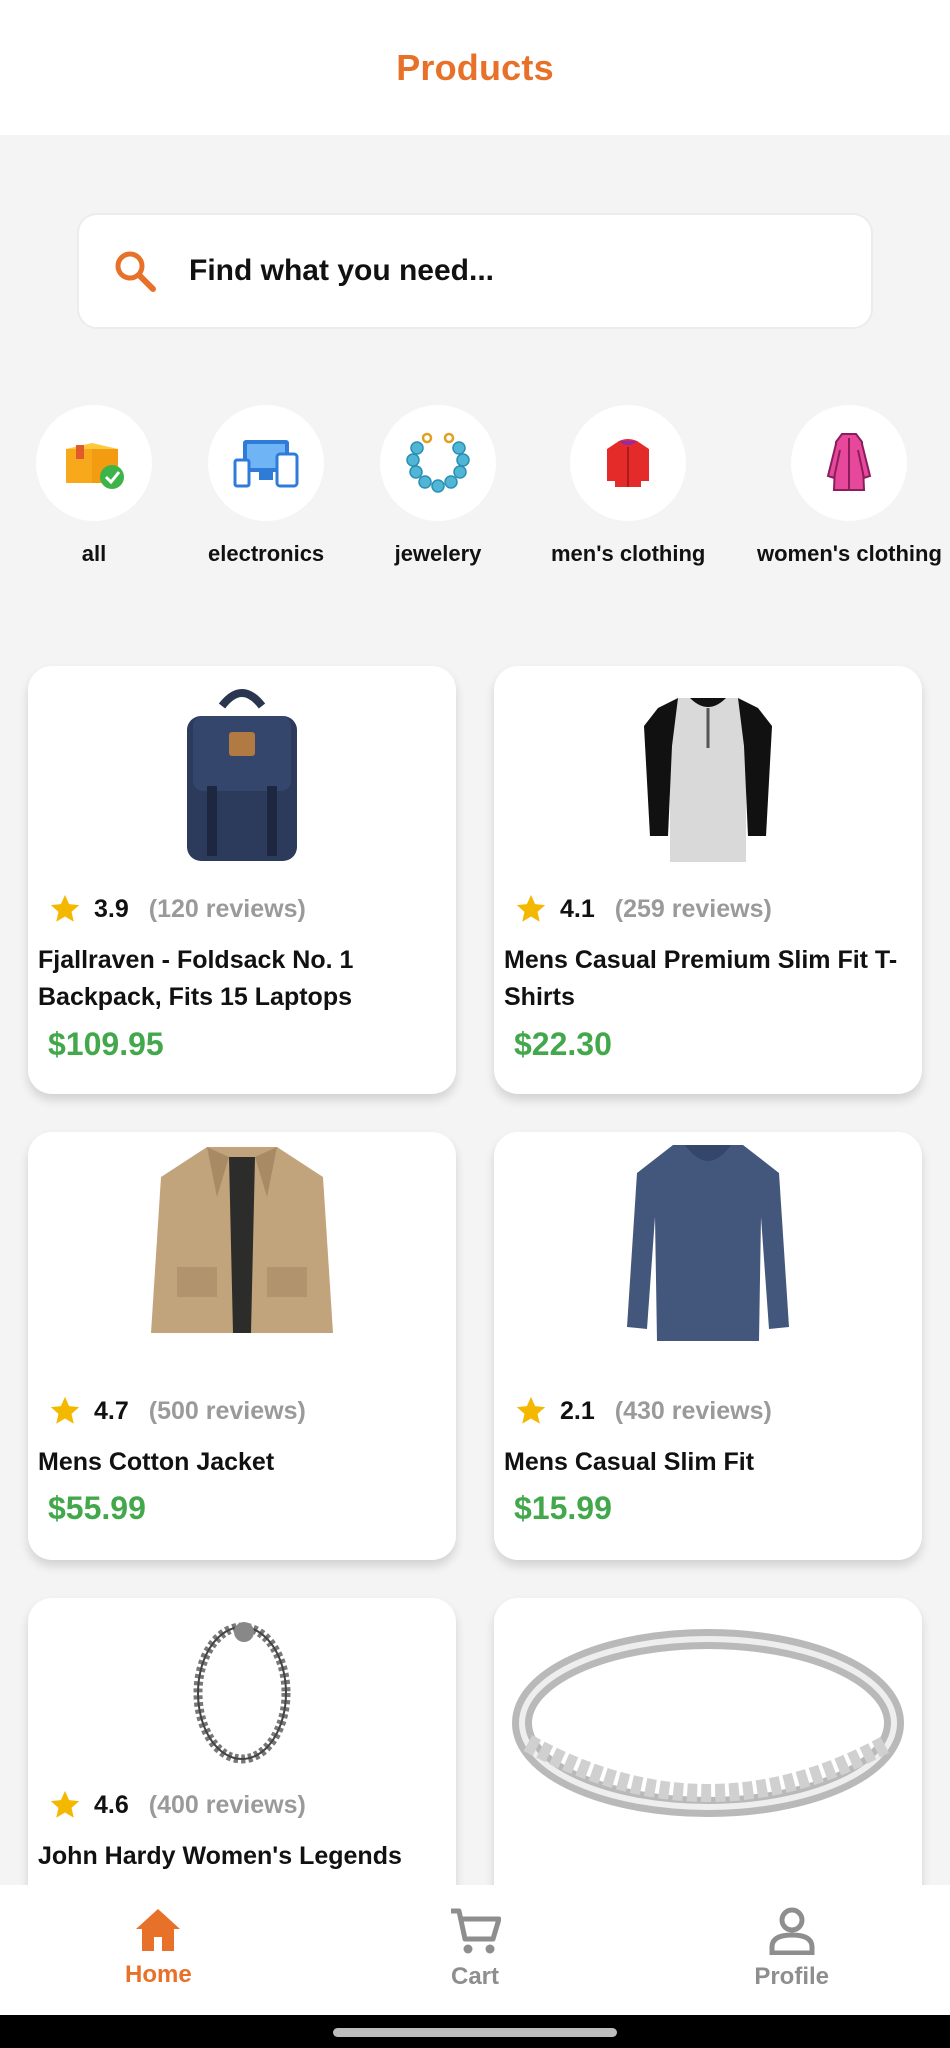 This screenshot has height=2048, width=950. Describe the element at coordinates (475, 1976) in the screenshot. I see `nav-label: Cart` at that location.